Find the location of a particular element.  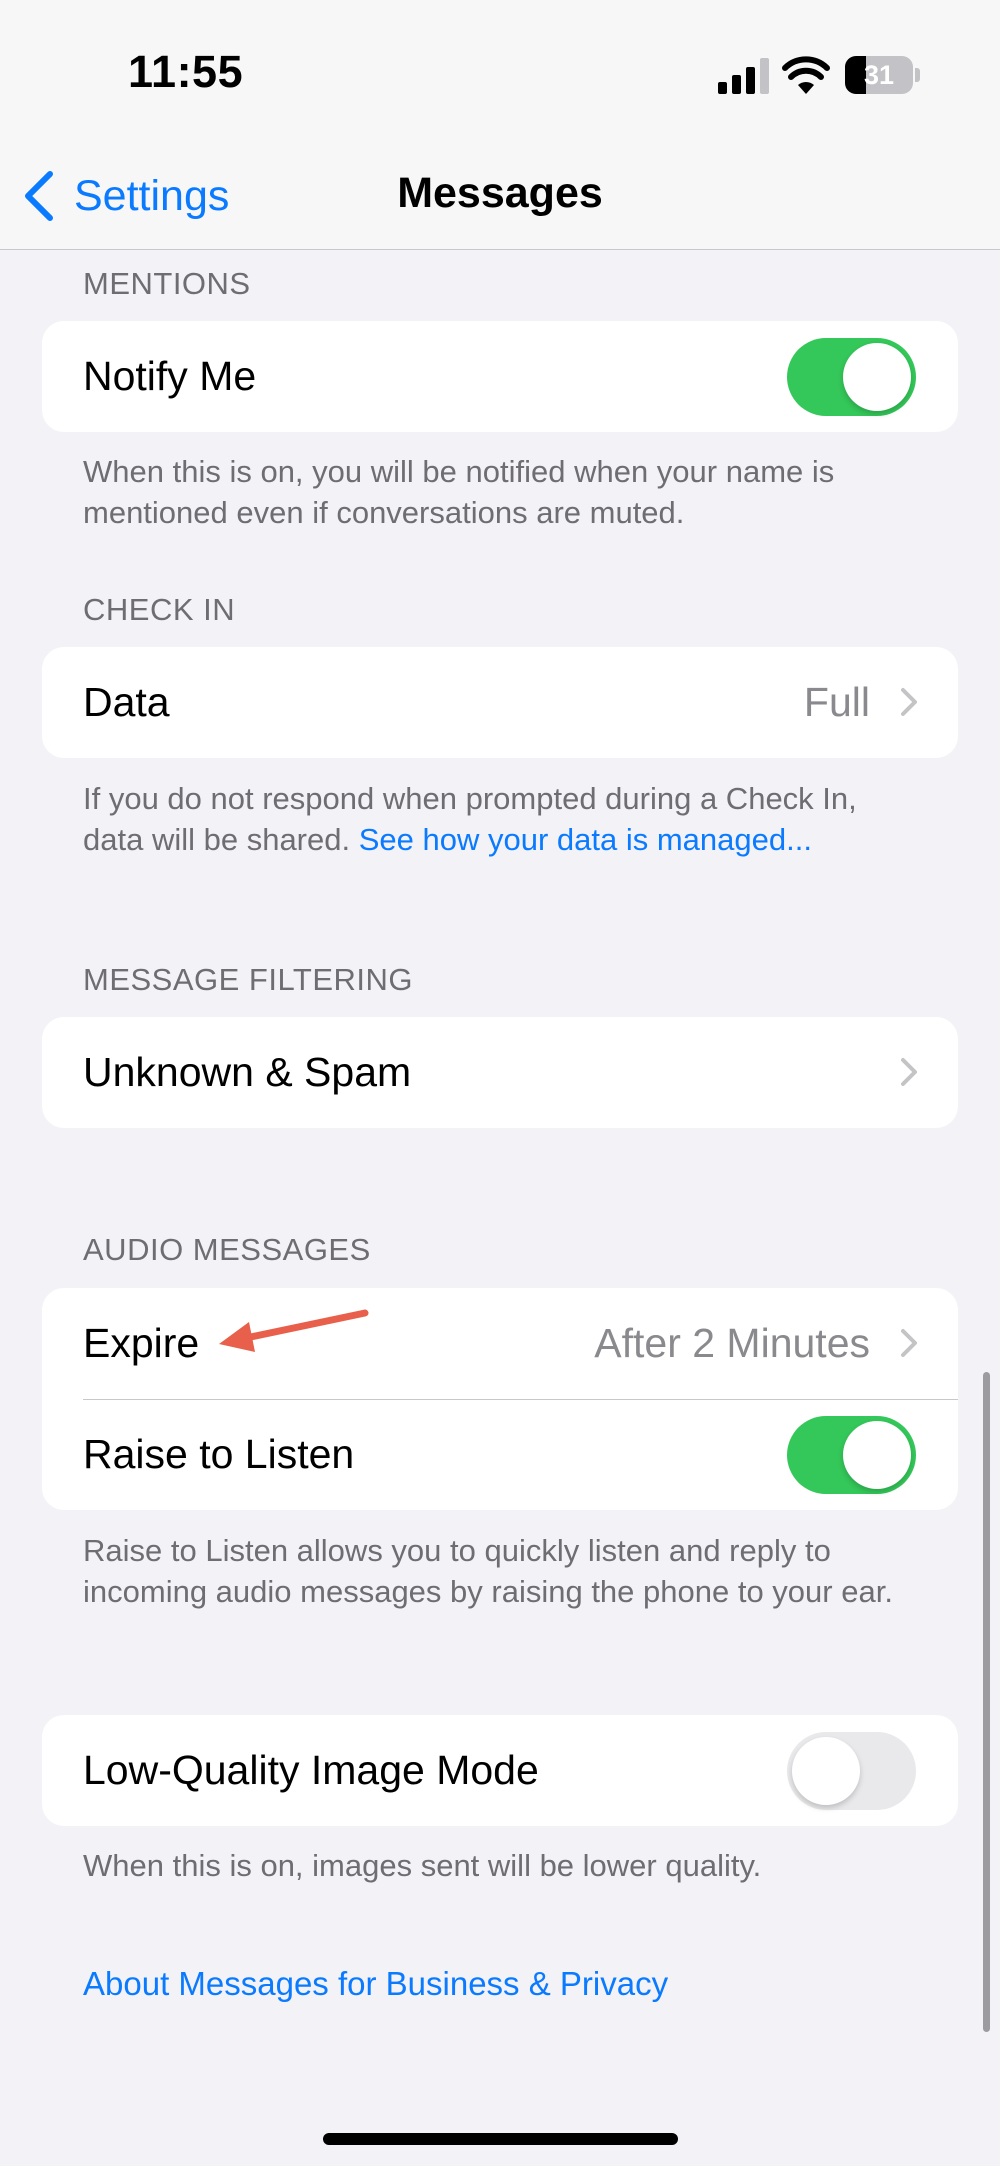

low-quality-image-mode-toggle is located at coordinates (851, 1771).